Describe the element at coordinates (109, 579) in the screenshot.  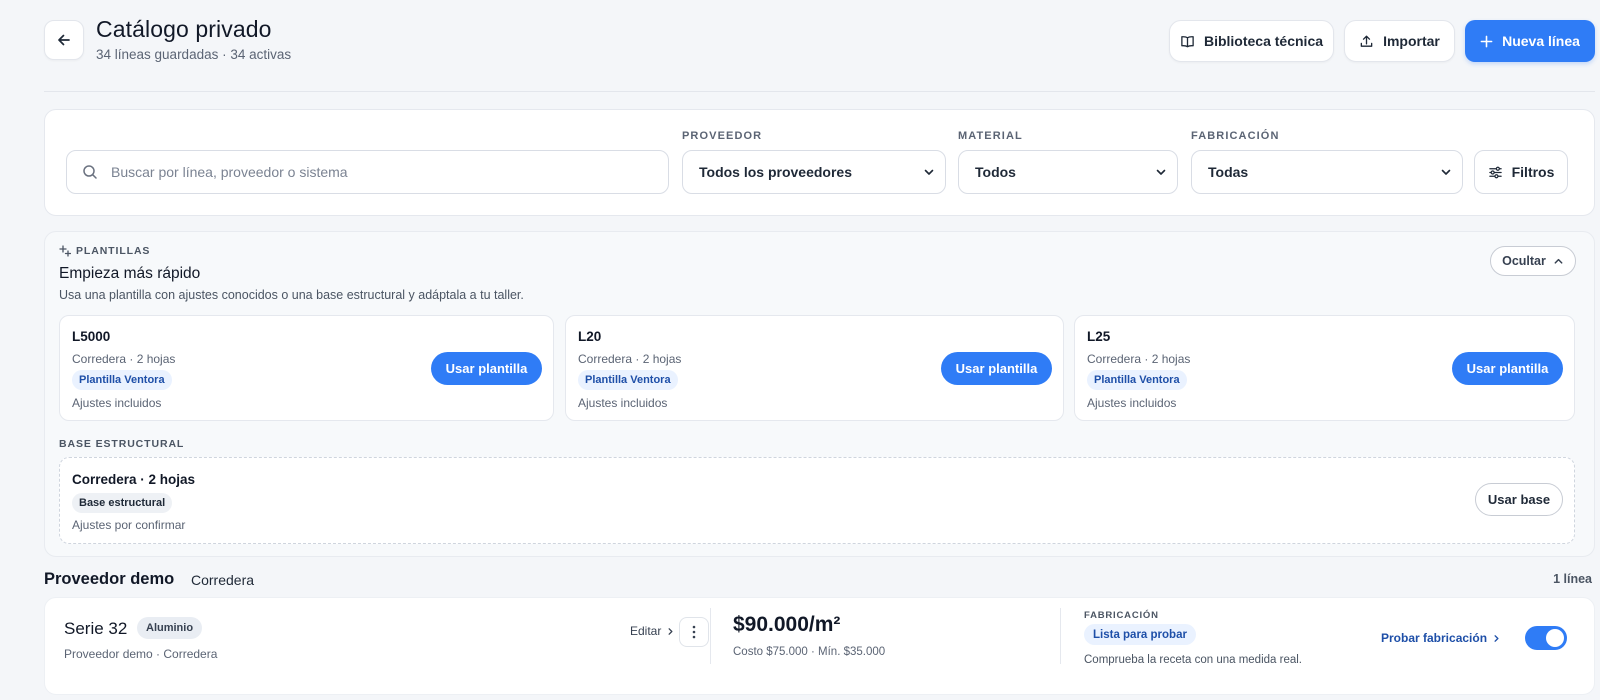
I see `supplier-group-title: Proveedor demo` at that location.